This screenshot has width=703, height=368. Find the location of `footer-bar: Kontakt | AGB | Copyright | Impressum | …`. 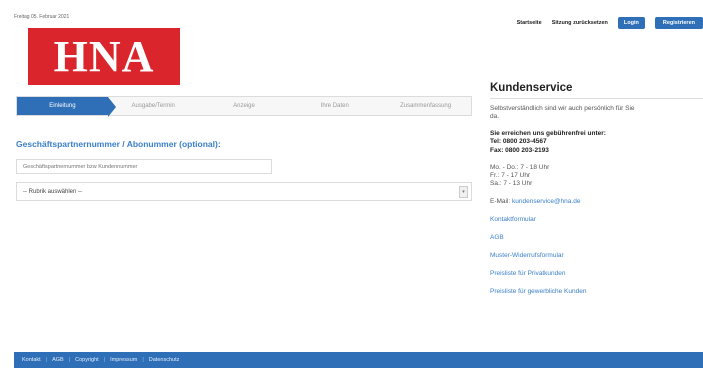

footer-bar: Kontakt | AGB | Copyright | Impressum | … is located at coordinates (358, 360).